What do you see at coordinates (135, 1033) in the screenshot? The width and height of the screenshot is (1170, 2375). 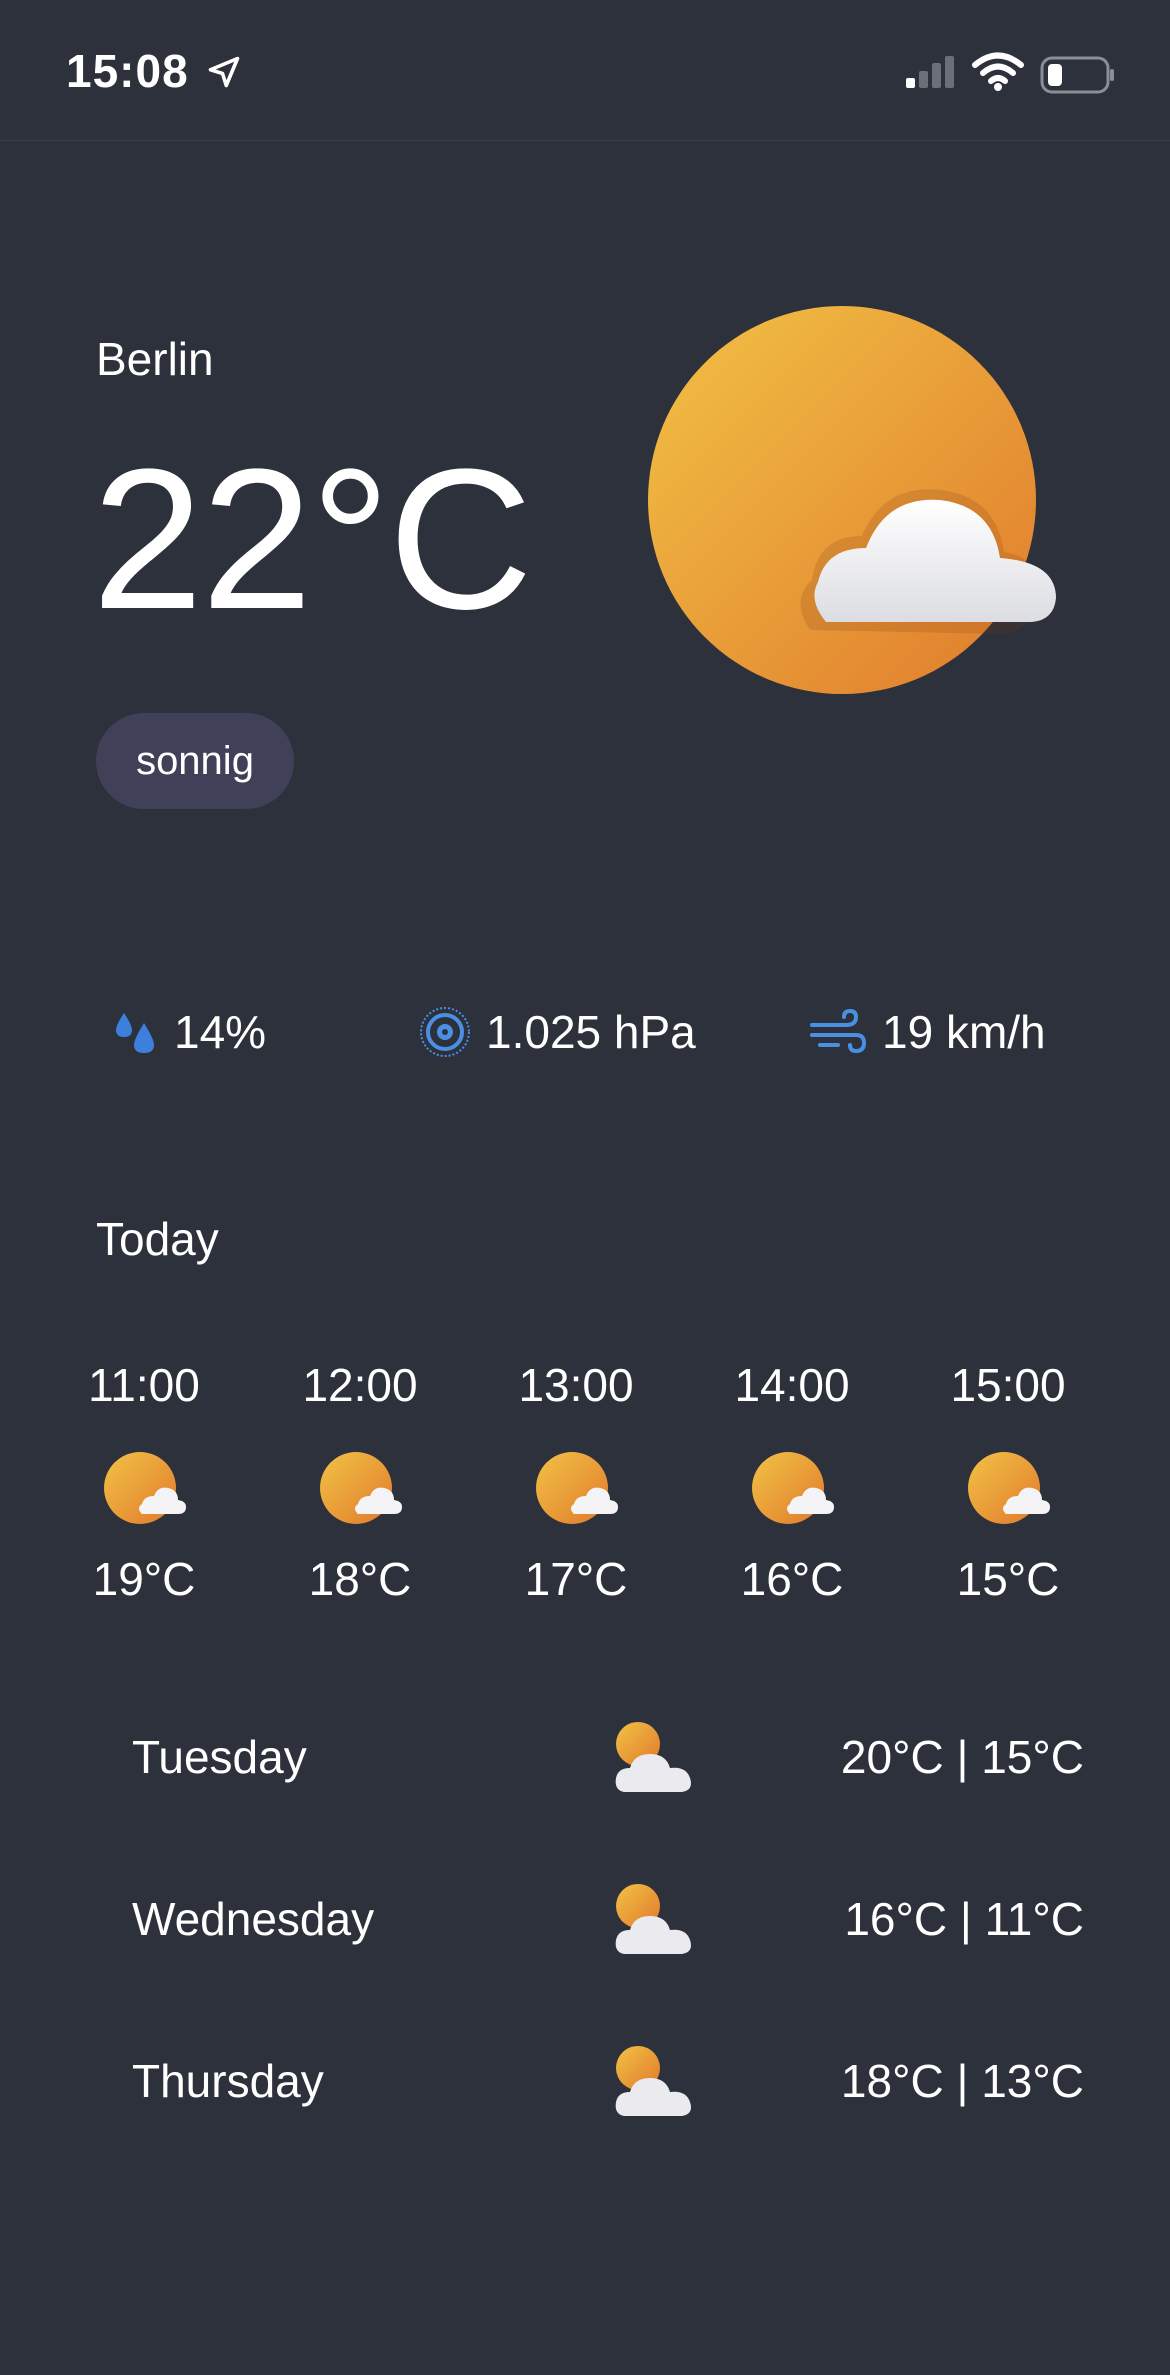 I see `water-drops-icon` at bounding box center [135, 1033].